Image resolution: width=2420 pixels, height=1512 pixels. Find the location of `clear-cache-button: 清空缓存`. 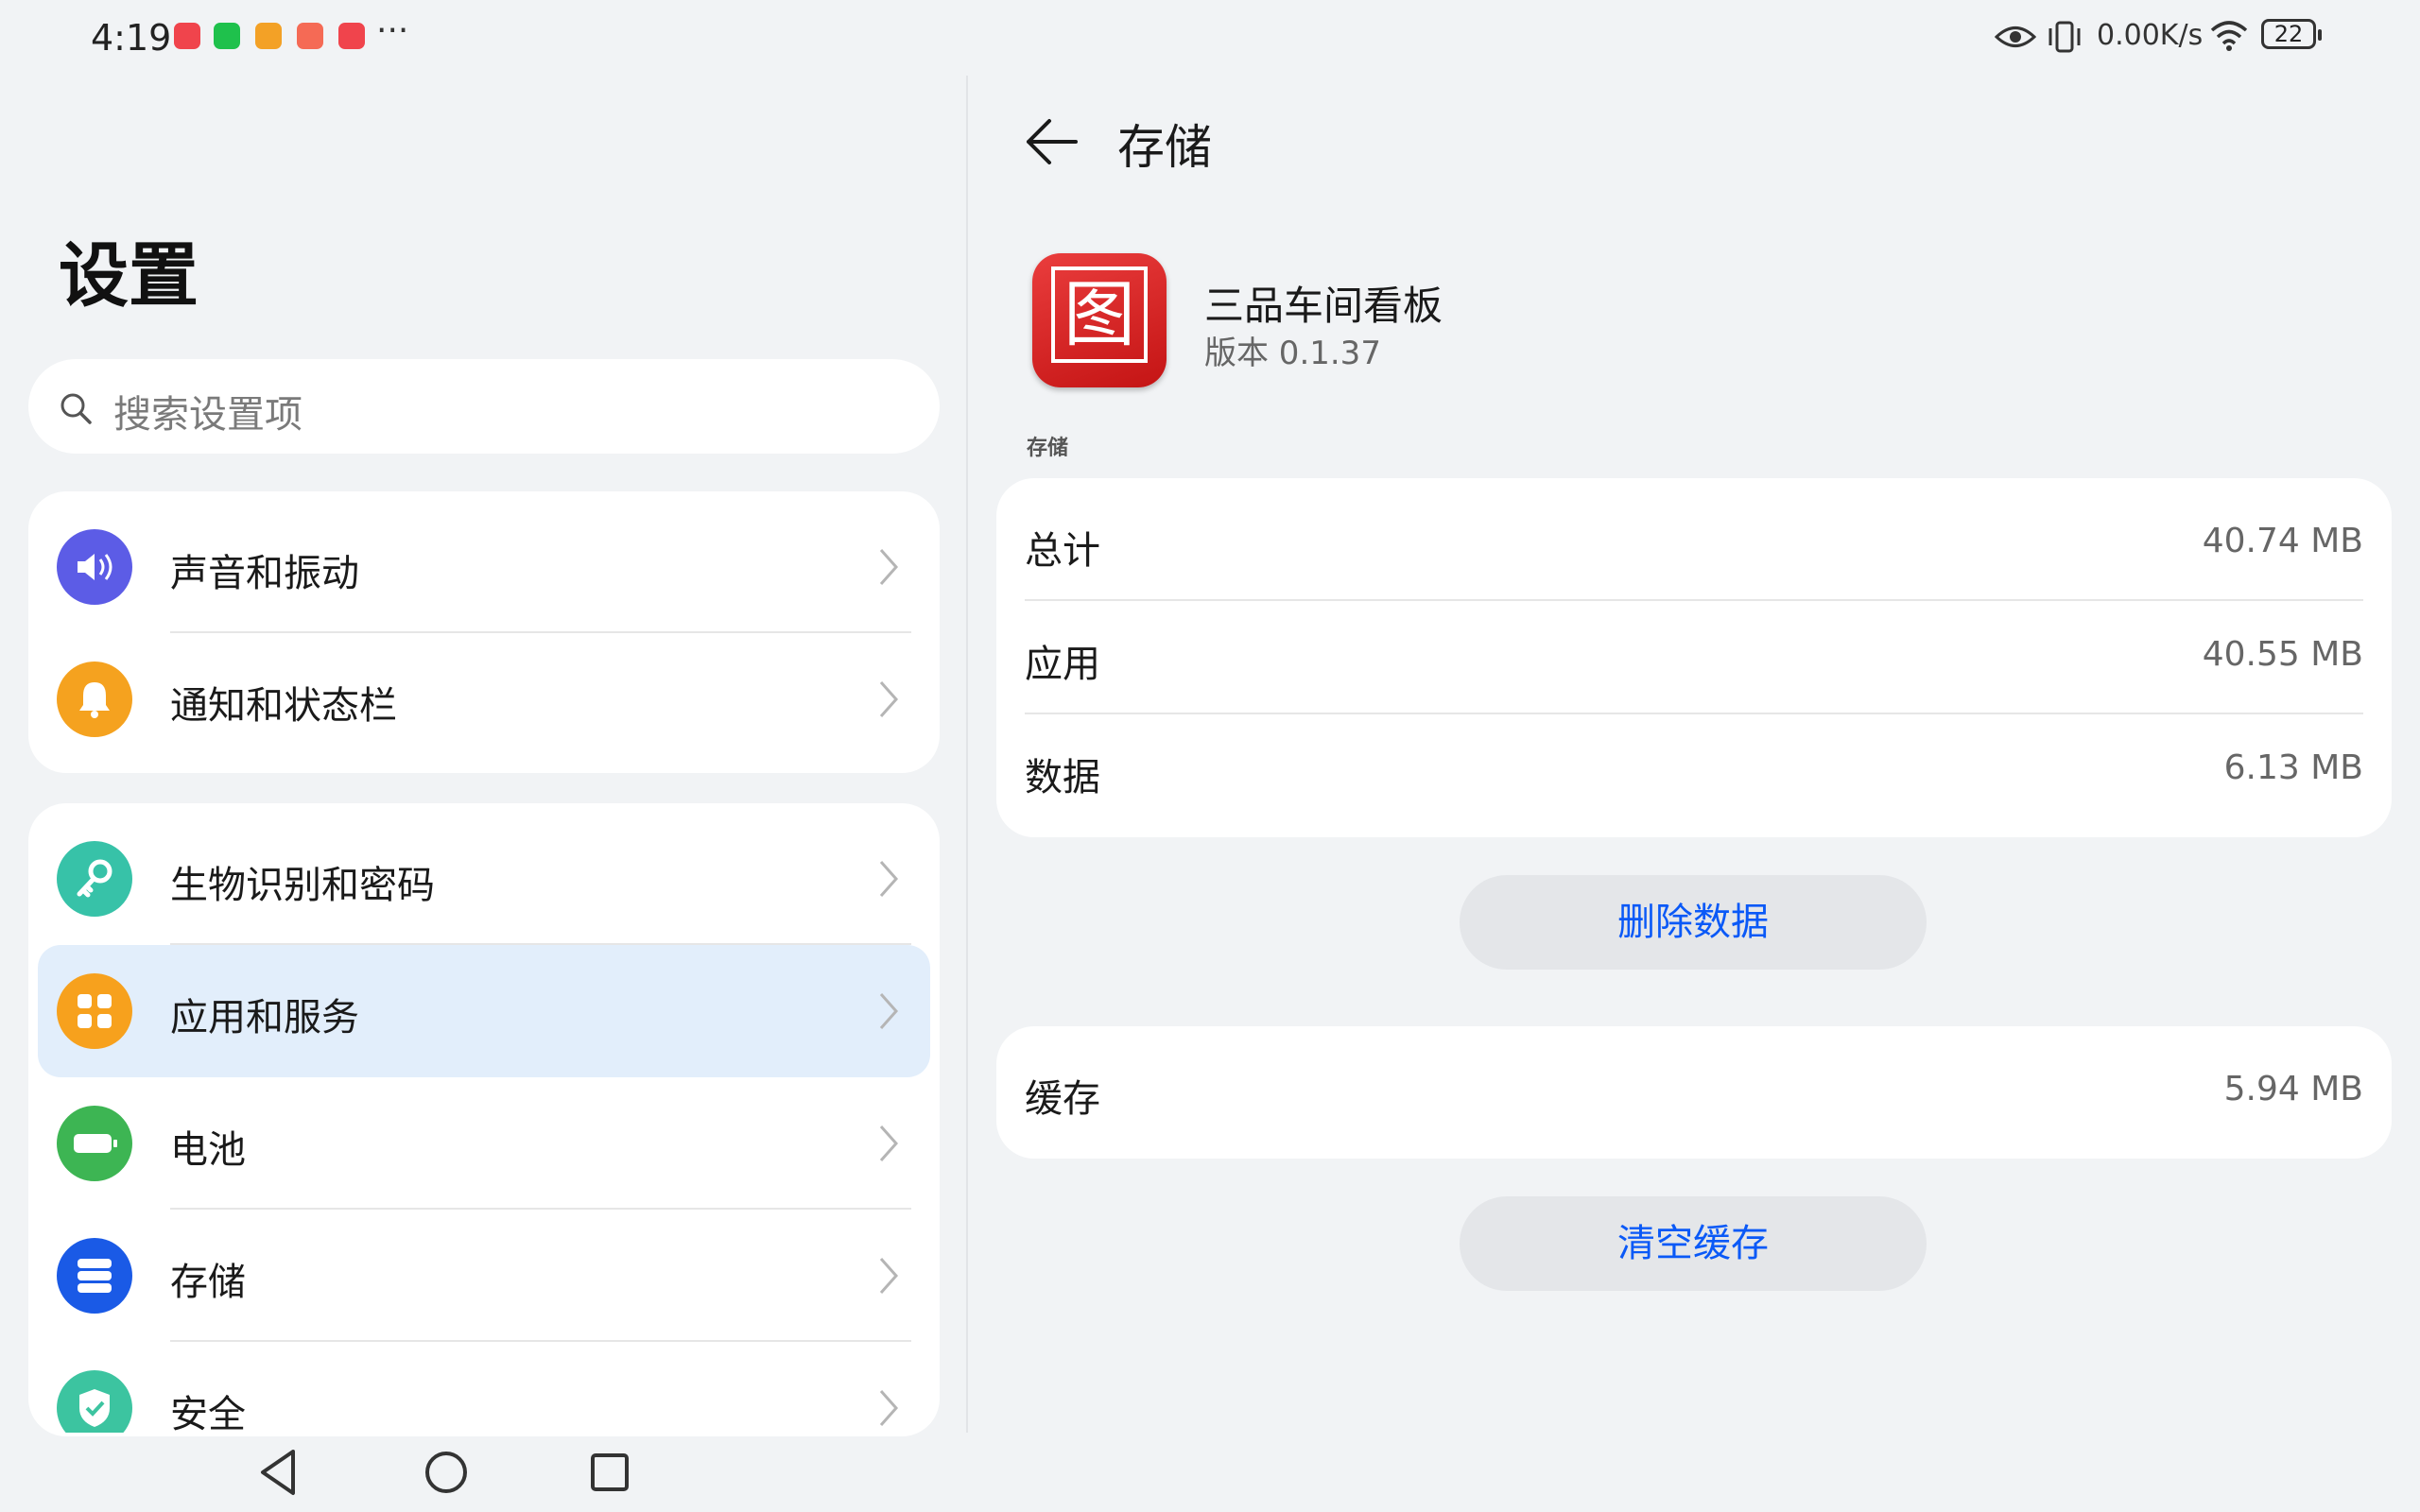

clear-cache-button: 清空缓存 is located at coordinates (1694, 1243).